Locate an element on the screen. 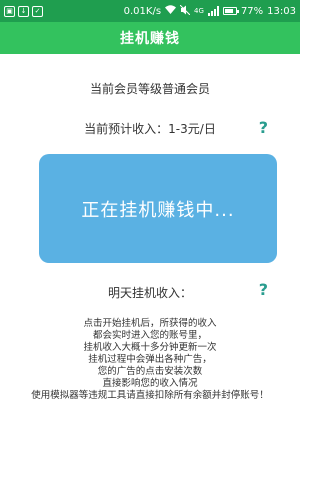  network-speed: 0.01K/s is located at coordinates (142, 11).